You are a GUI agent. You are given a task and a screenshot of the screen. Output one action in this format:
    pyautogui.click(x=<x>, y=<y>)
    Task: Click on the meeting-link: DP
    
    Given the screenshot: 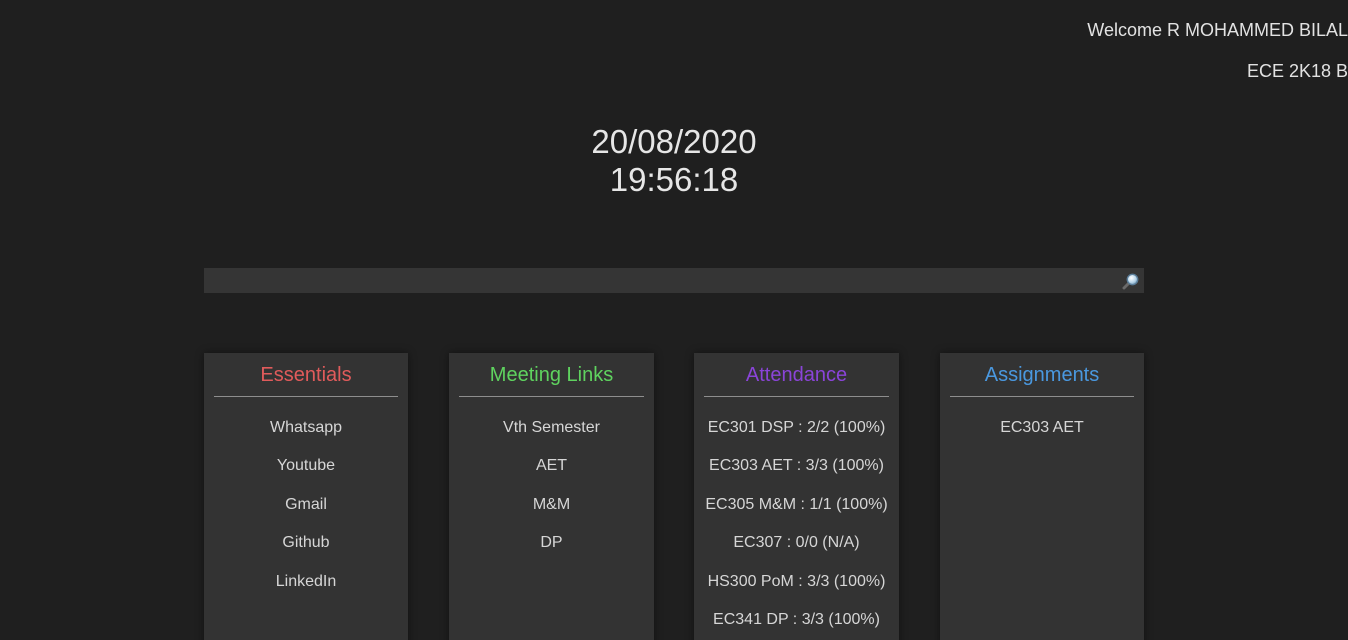 What is the action you would take?
    pyautogui.click(x=551, y=552)
    